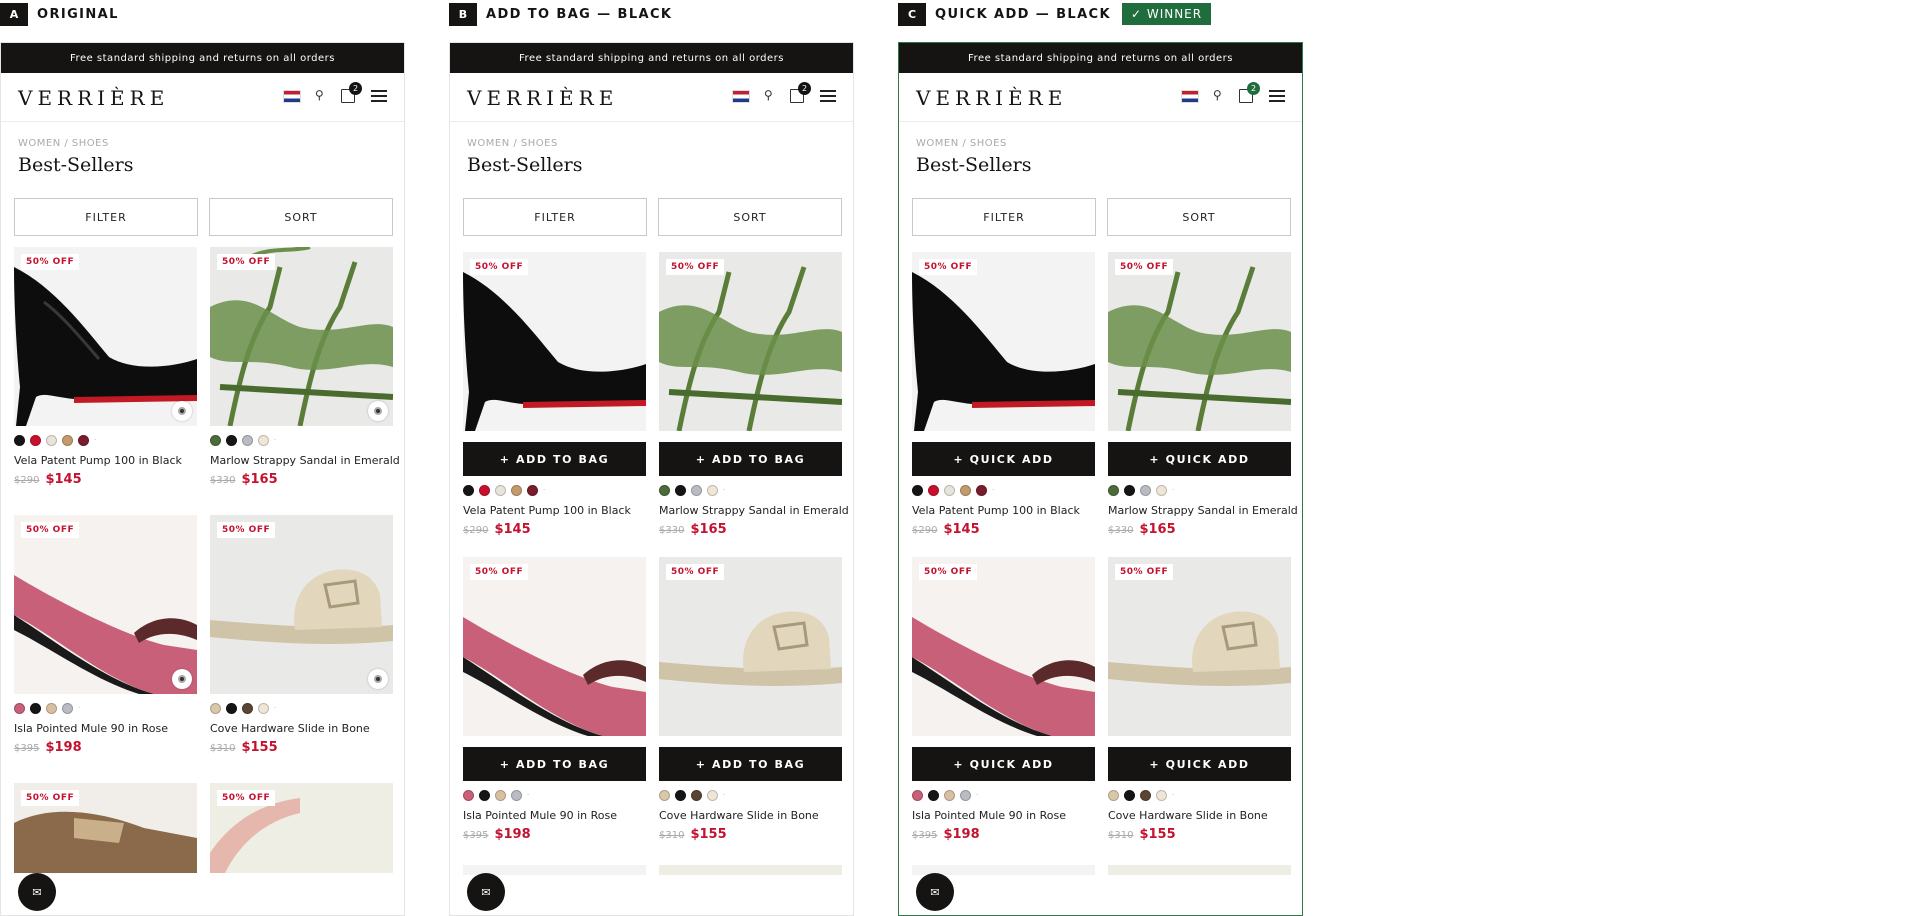 Image resolution: width=1920 pixels, height=916 pixels. What do you see at coordinates (105, 828) in the screenshot?
I see `product-card: 50% OFF` at bounding box center [105, 828].